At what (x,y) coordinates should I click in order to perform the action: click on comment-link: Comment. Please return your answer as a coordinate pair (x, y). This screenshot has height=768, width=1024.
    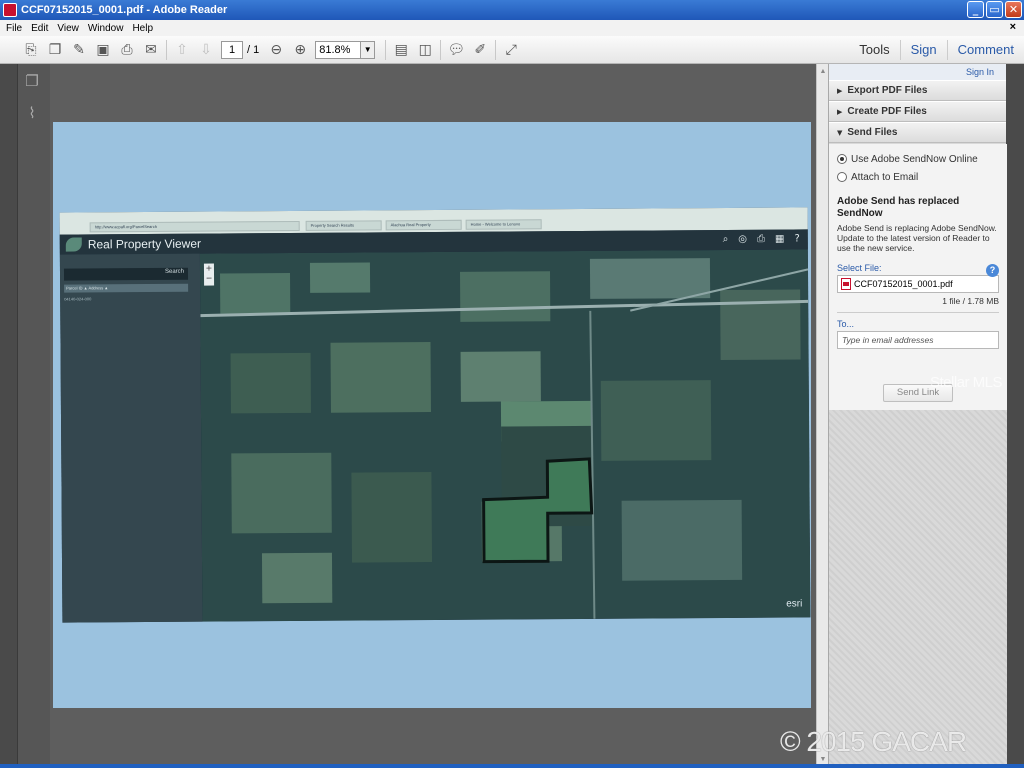
    Looking at the image, I should click on (985, 50).